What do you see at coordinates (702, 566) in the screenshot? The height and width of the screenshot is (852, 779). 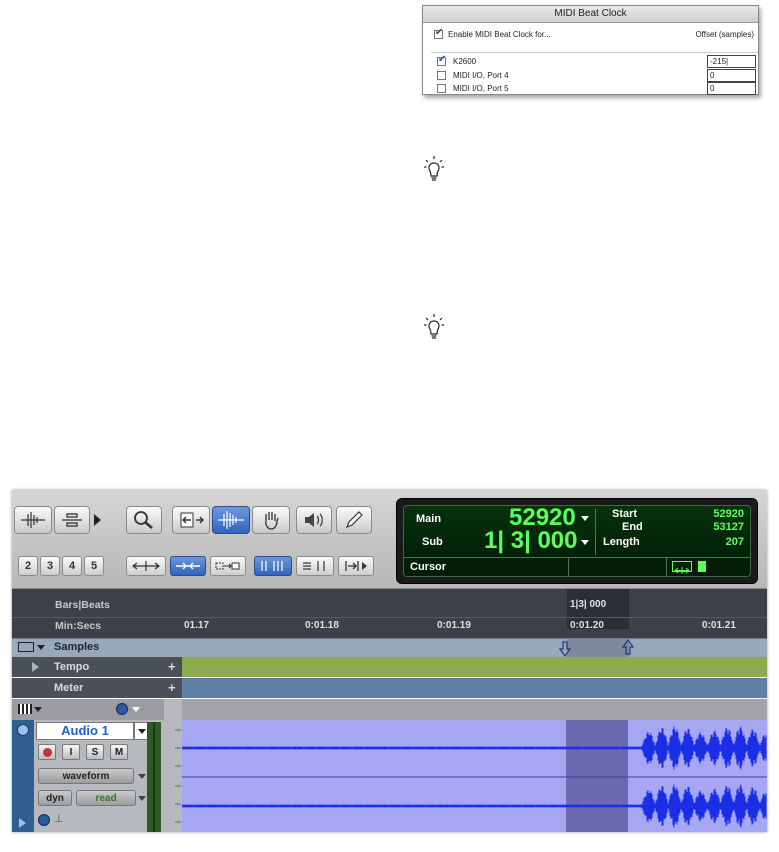 I see `pre-post-roll-icon` at bounding box center [702, 566].